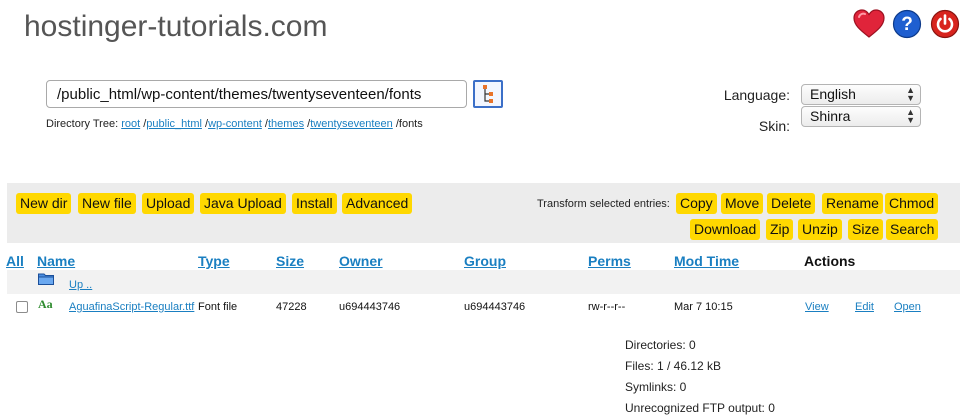  What do you see at coordinates (945, 24) in the screenshot?
I see `power-icon` at bounding box center [945, 24].